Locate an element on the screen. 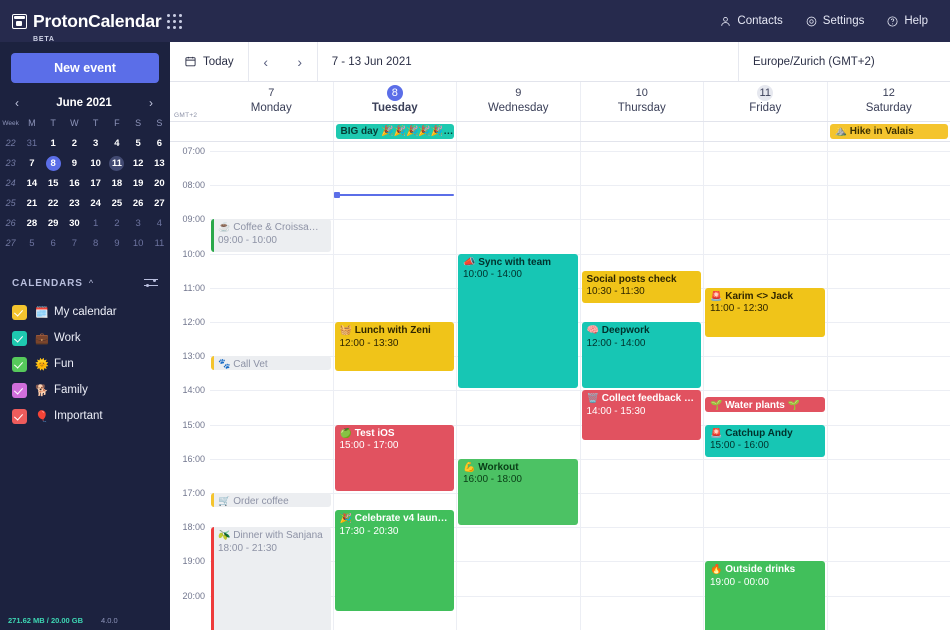  calendar-item-fun: 🌞 Fun is located at coordinates (85, 364).